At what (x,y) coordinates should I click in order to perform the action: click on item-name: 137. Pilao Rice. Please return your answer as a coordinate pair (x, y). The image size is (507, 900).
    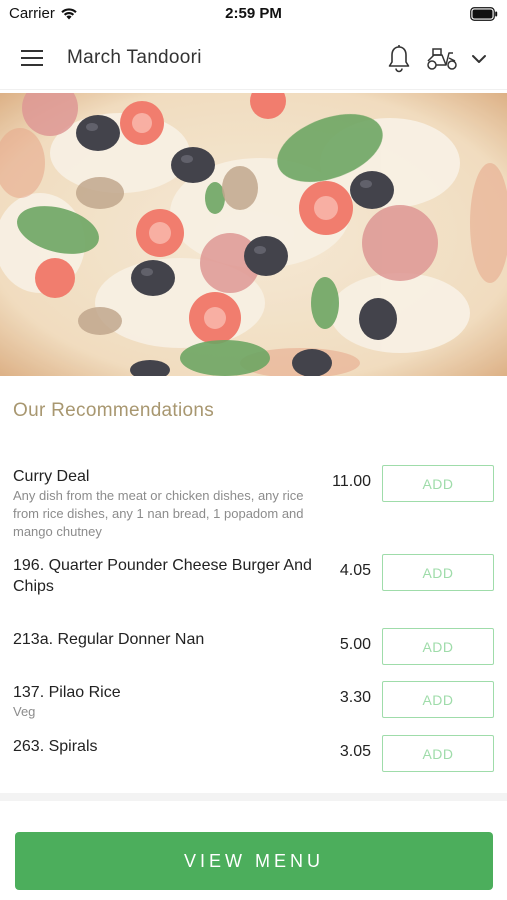
    Looking at the image, I should click on (67, 692).